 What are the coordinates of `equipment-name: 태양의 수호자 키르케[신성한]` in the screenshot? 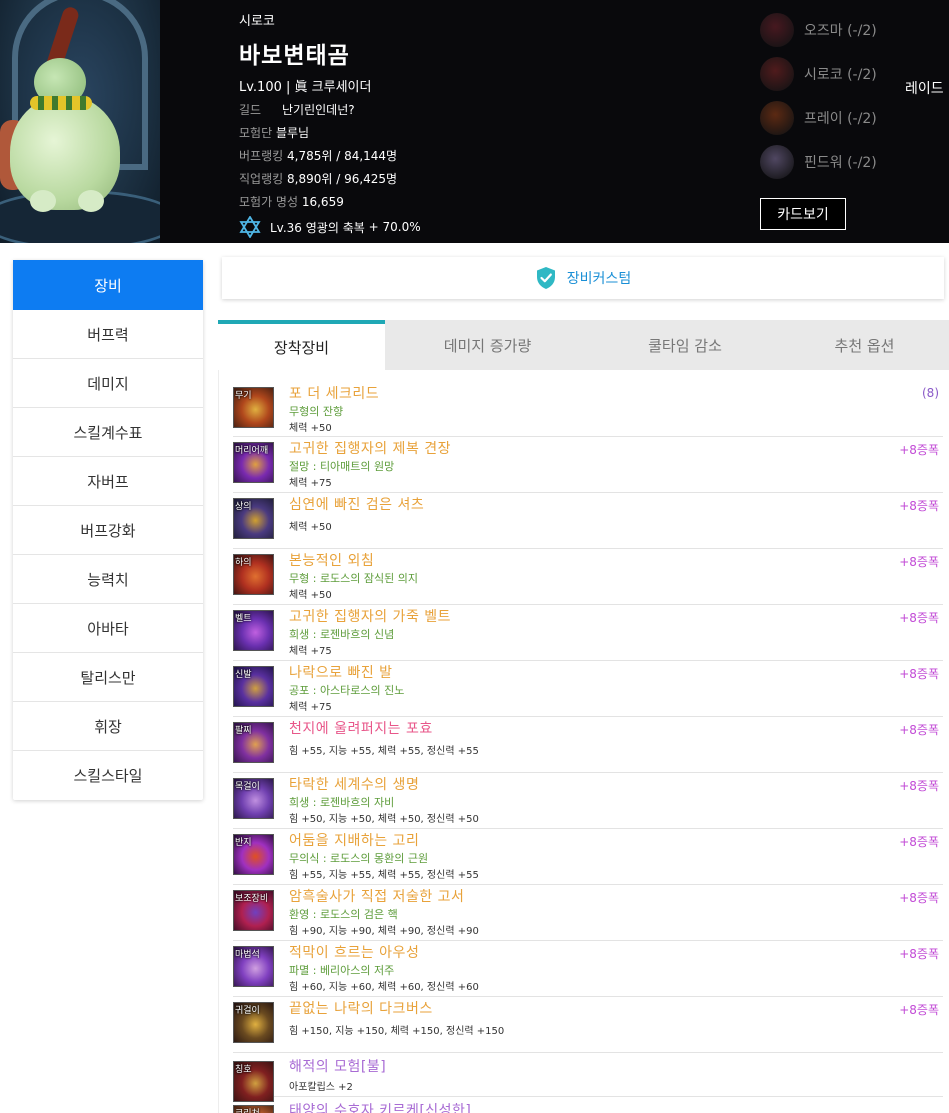 It's located at (380, 1106).